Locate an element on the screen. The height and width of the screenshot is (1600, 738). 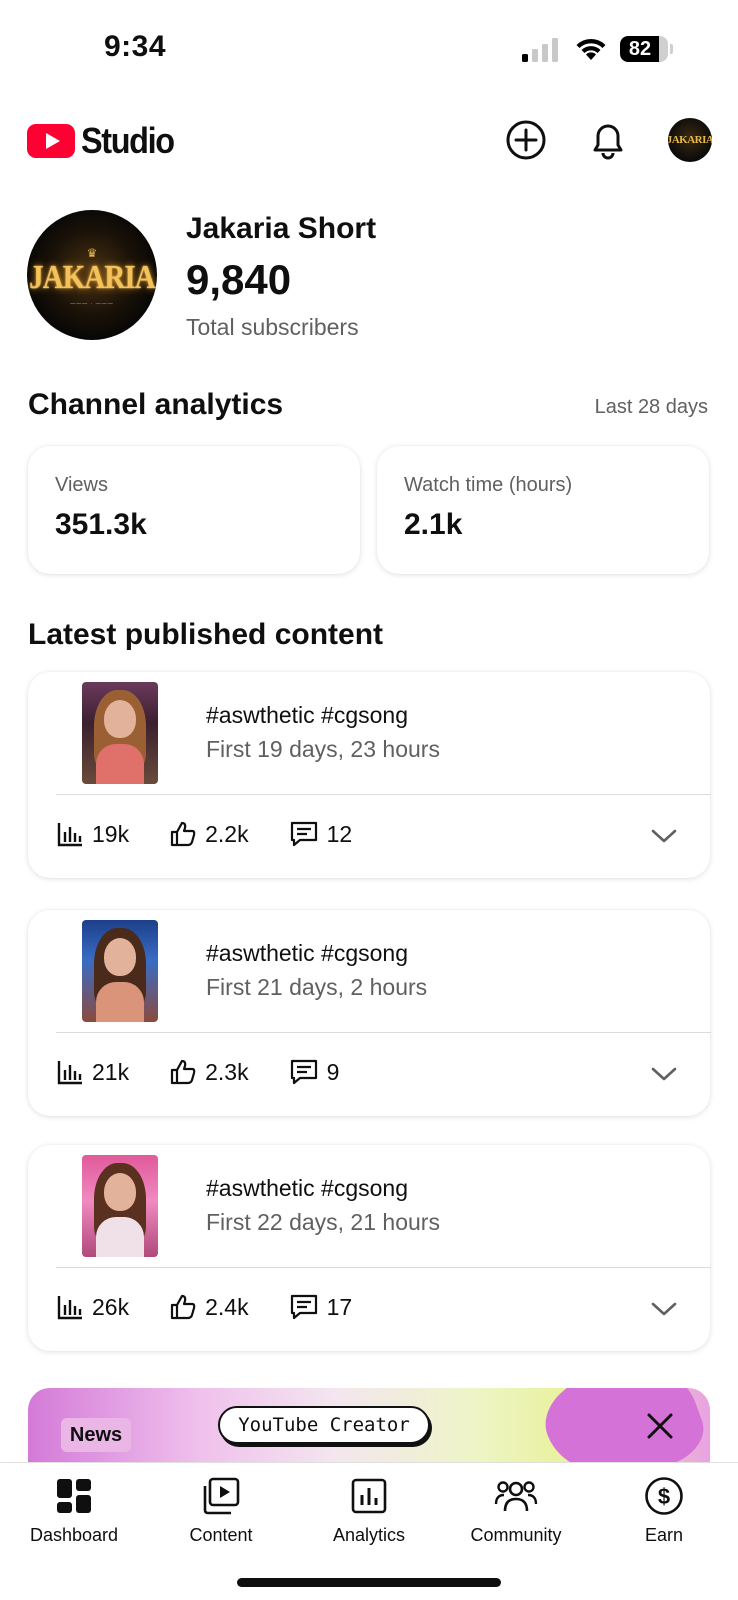
notifications-button is located at coordinates (608, 140).